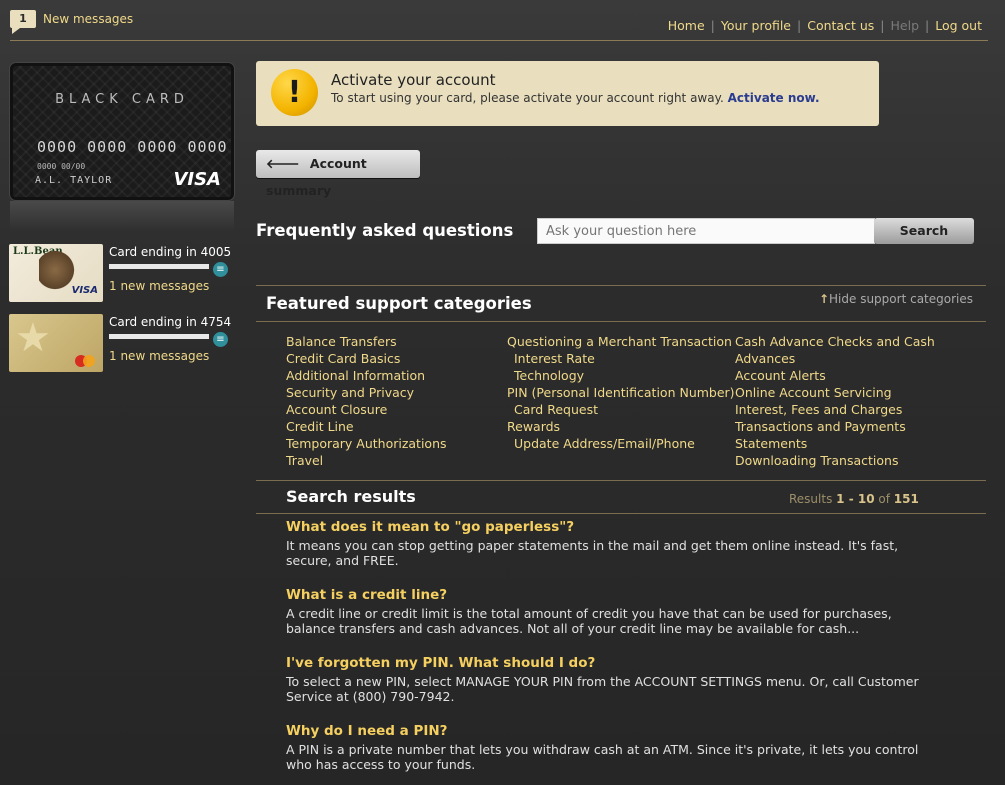 This screenshot has height=785, width=1005. Describe the element at coordinates (686, 25) in the screenshot. I see `nav-home: Home` at that location.